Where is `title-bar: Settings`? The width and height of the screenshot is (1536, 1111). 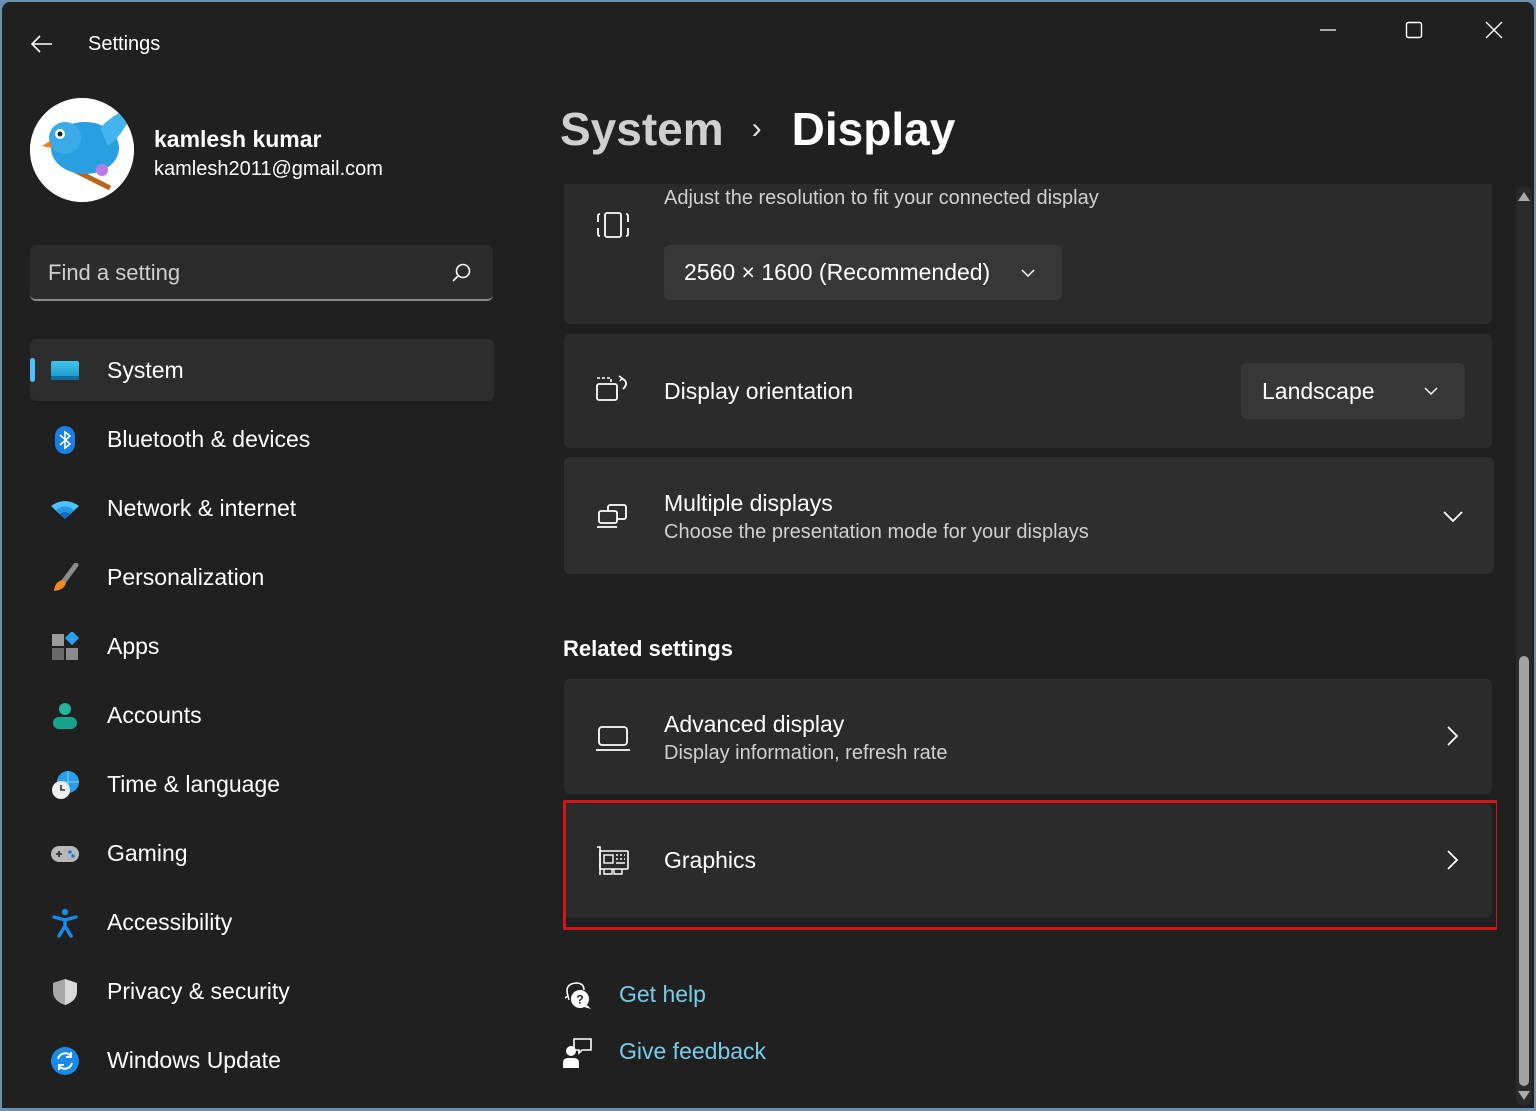
title-bar: Settings is located at coordinates (768, 42).